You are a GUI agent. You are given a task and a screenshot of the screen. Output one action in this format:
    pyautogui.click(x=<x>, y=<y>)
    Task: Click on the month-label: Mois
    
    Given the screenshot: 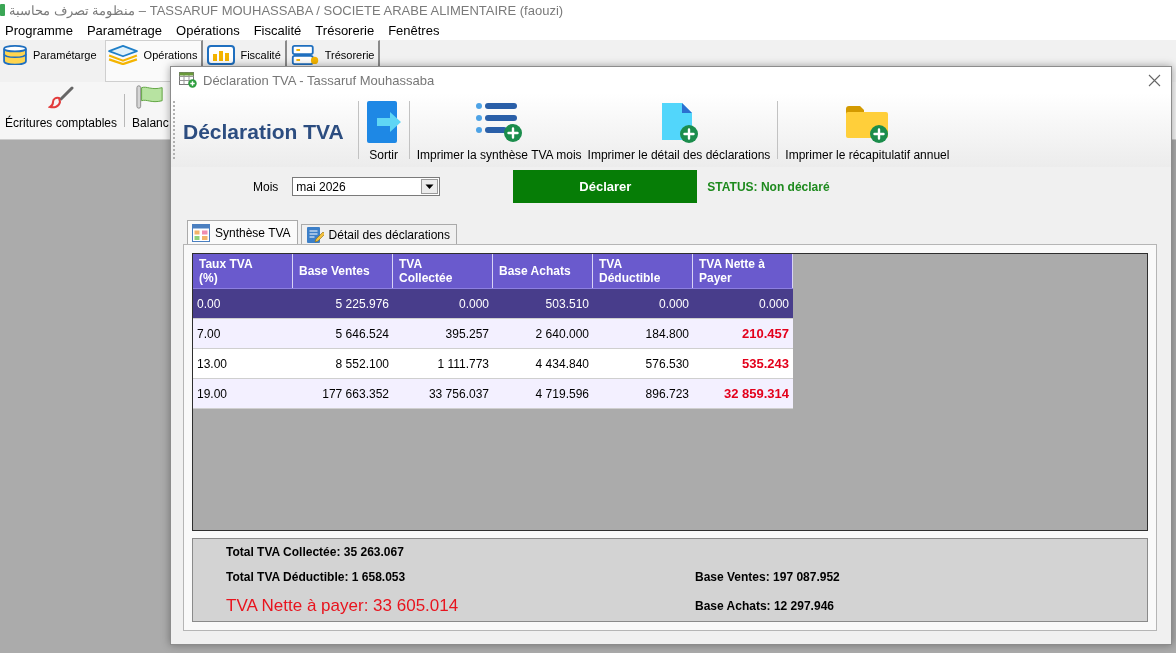 What is the action you would take?
    pyautogui.click(x=266, y=186)
    